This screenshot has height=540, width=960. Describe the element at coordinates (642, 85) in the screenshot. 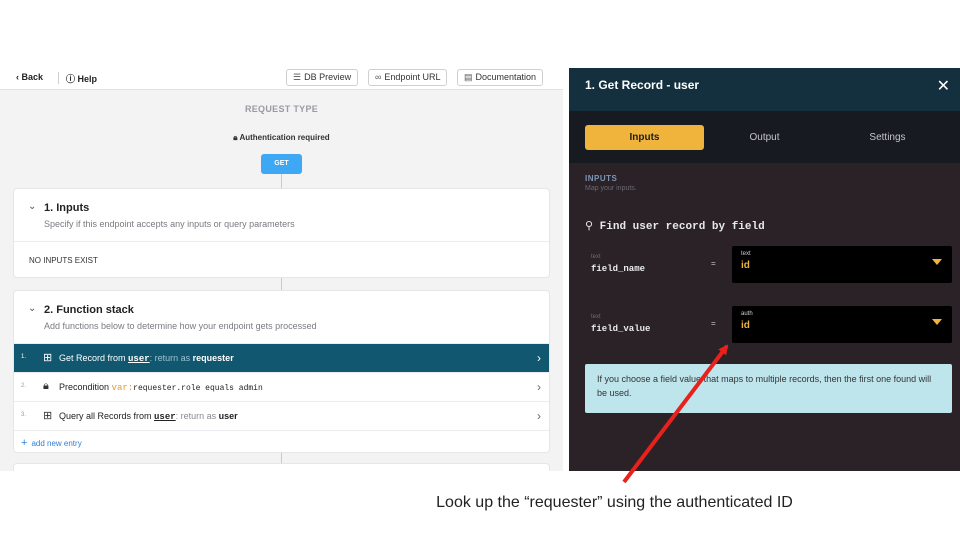

I see `panel-title: 1. Get Record - user` at that location.